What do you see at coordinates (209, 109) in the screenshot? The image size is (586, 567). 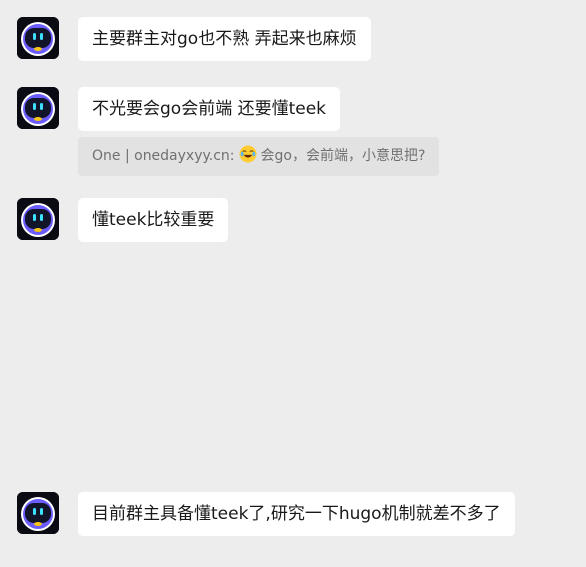 I see `message-bubble: 不光要会go会前端 还要懂teek` at bounding box center [209, 109].